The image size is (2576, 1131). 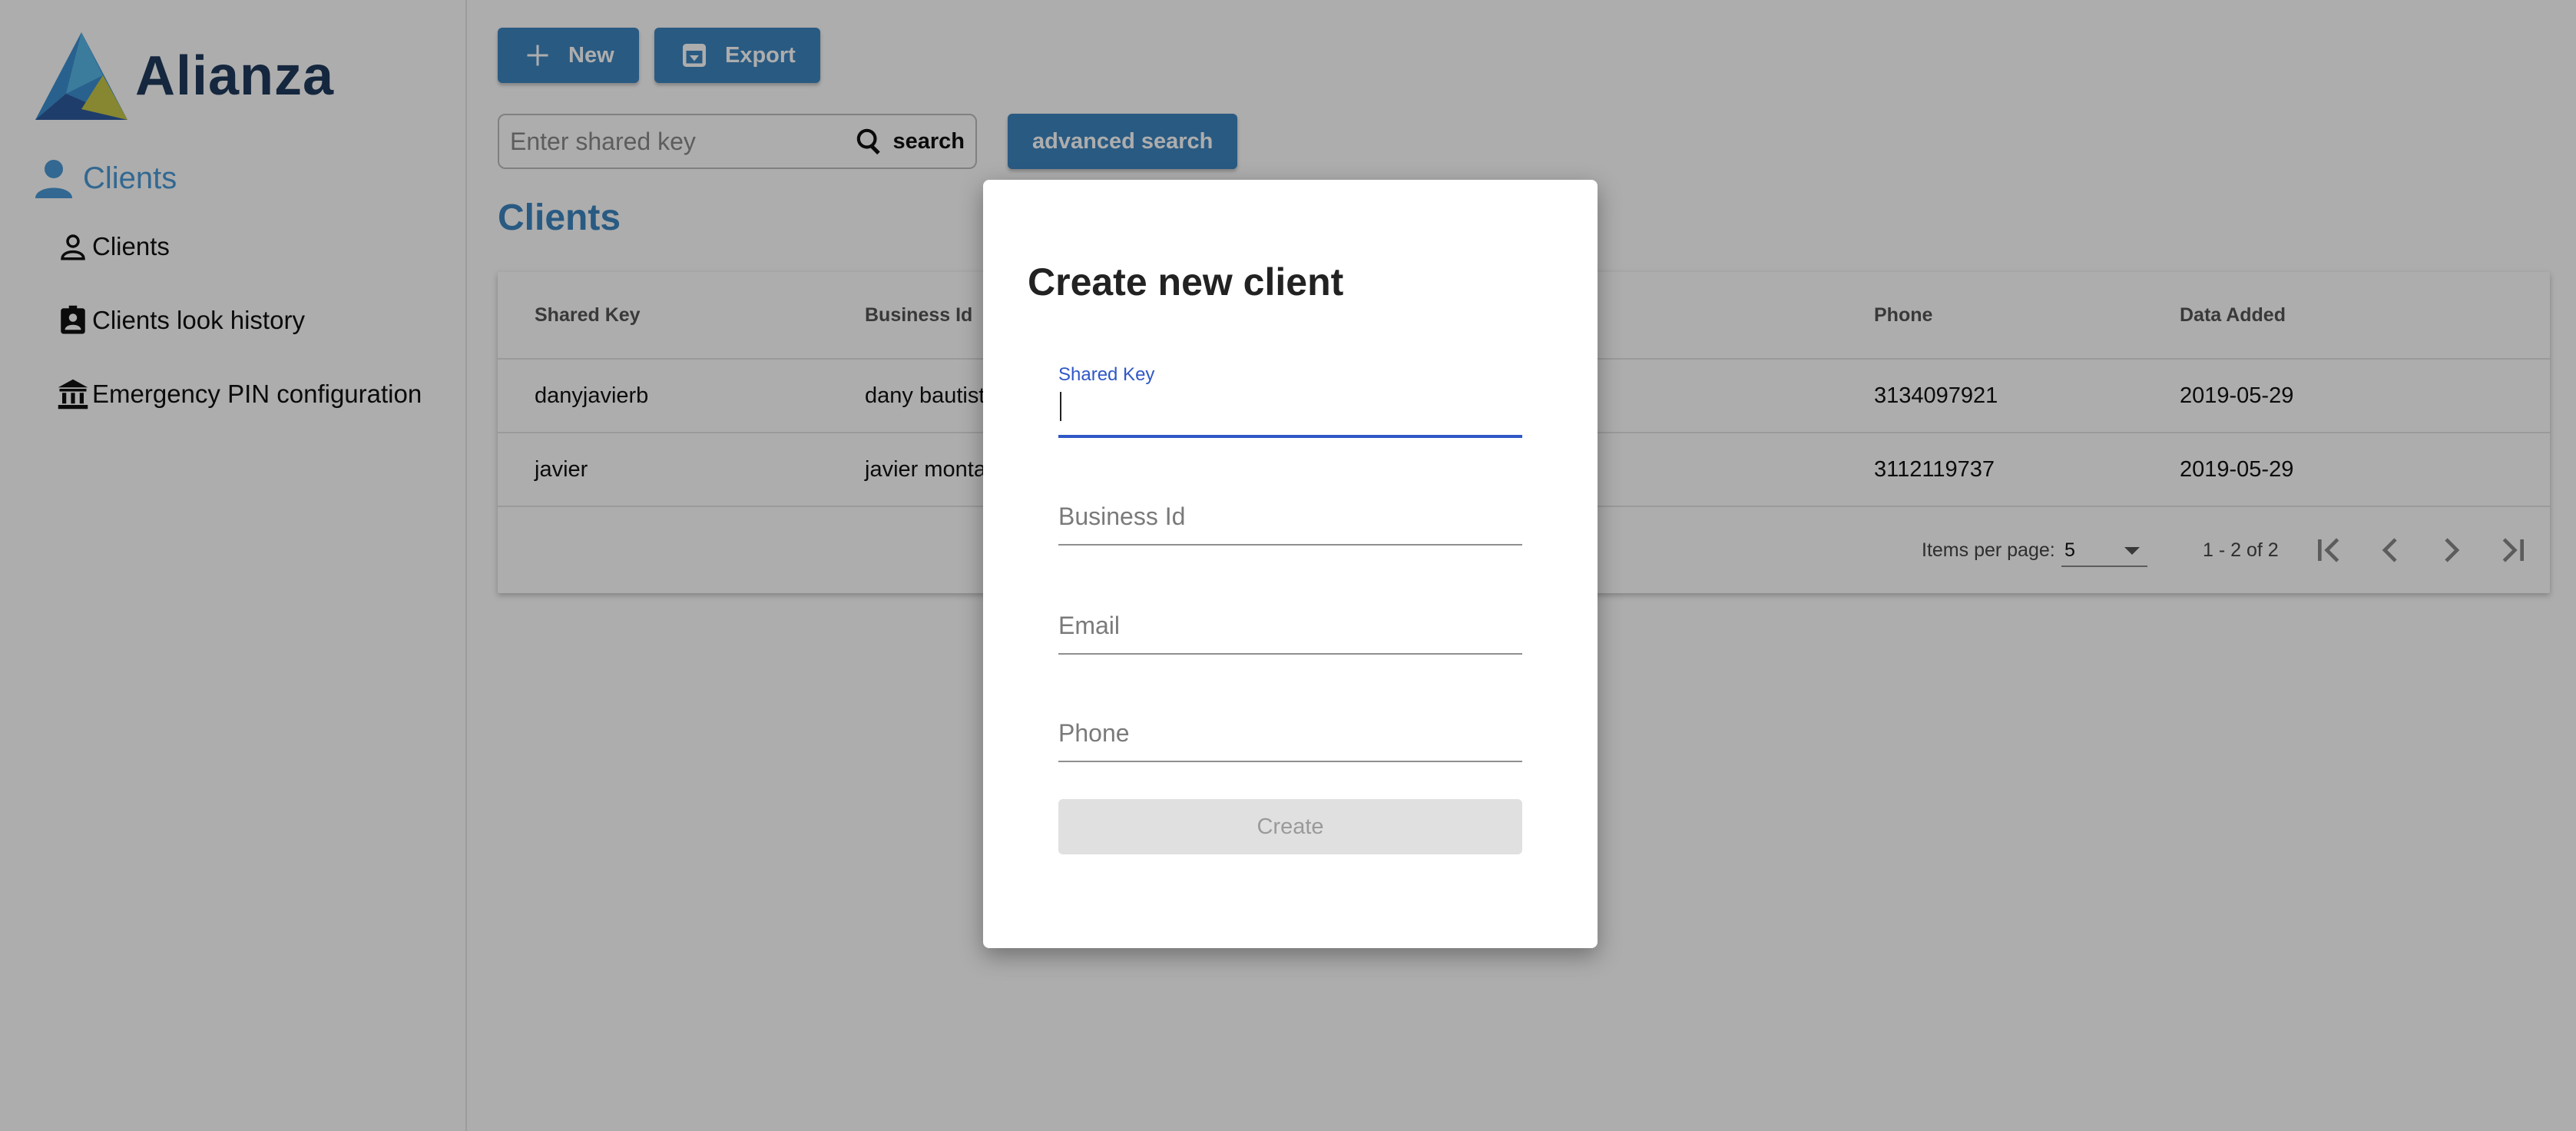 What do you see at coordinates (1106, 374) in the screenshot?
I see `shared-key-label: Shared Key` at bounding box center [1106, 374].